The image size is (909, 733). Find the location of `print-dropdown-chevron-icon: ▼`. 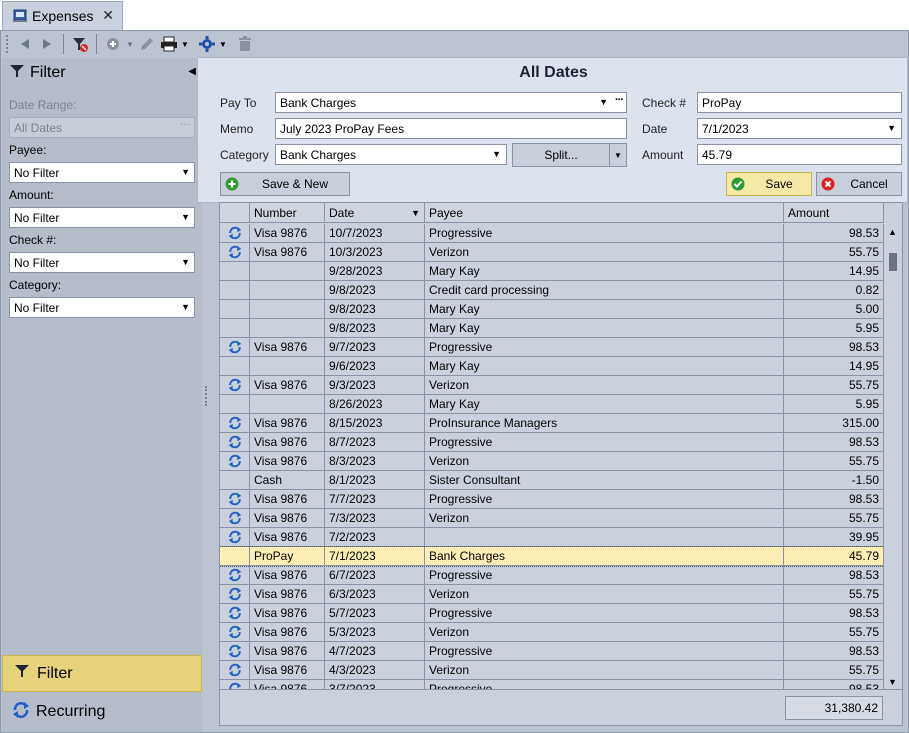

print-dropdown-chevron-icon: ▼ is located at coordinates (185, 44).